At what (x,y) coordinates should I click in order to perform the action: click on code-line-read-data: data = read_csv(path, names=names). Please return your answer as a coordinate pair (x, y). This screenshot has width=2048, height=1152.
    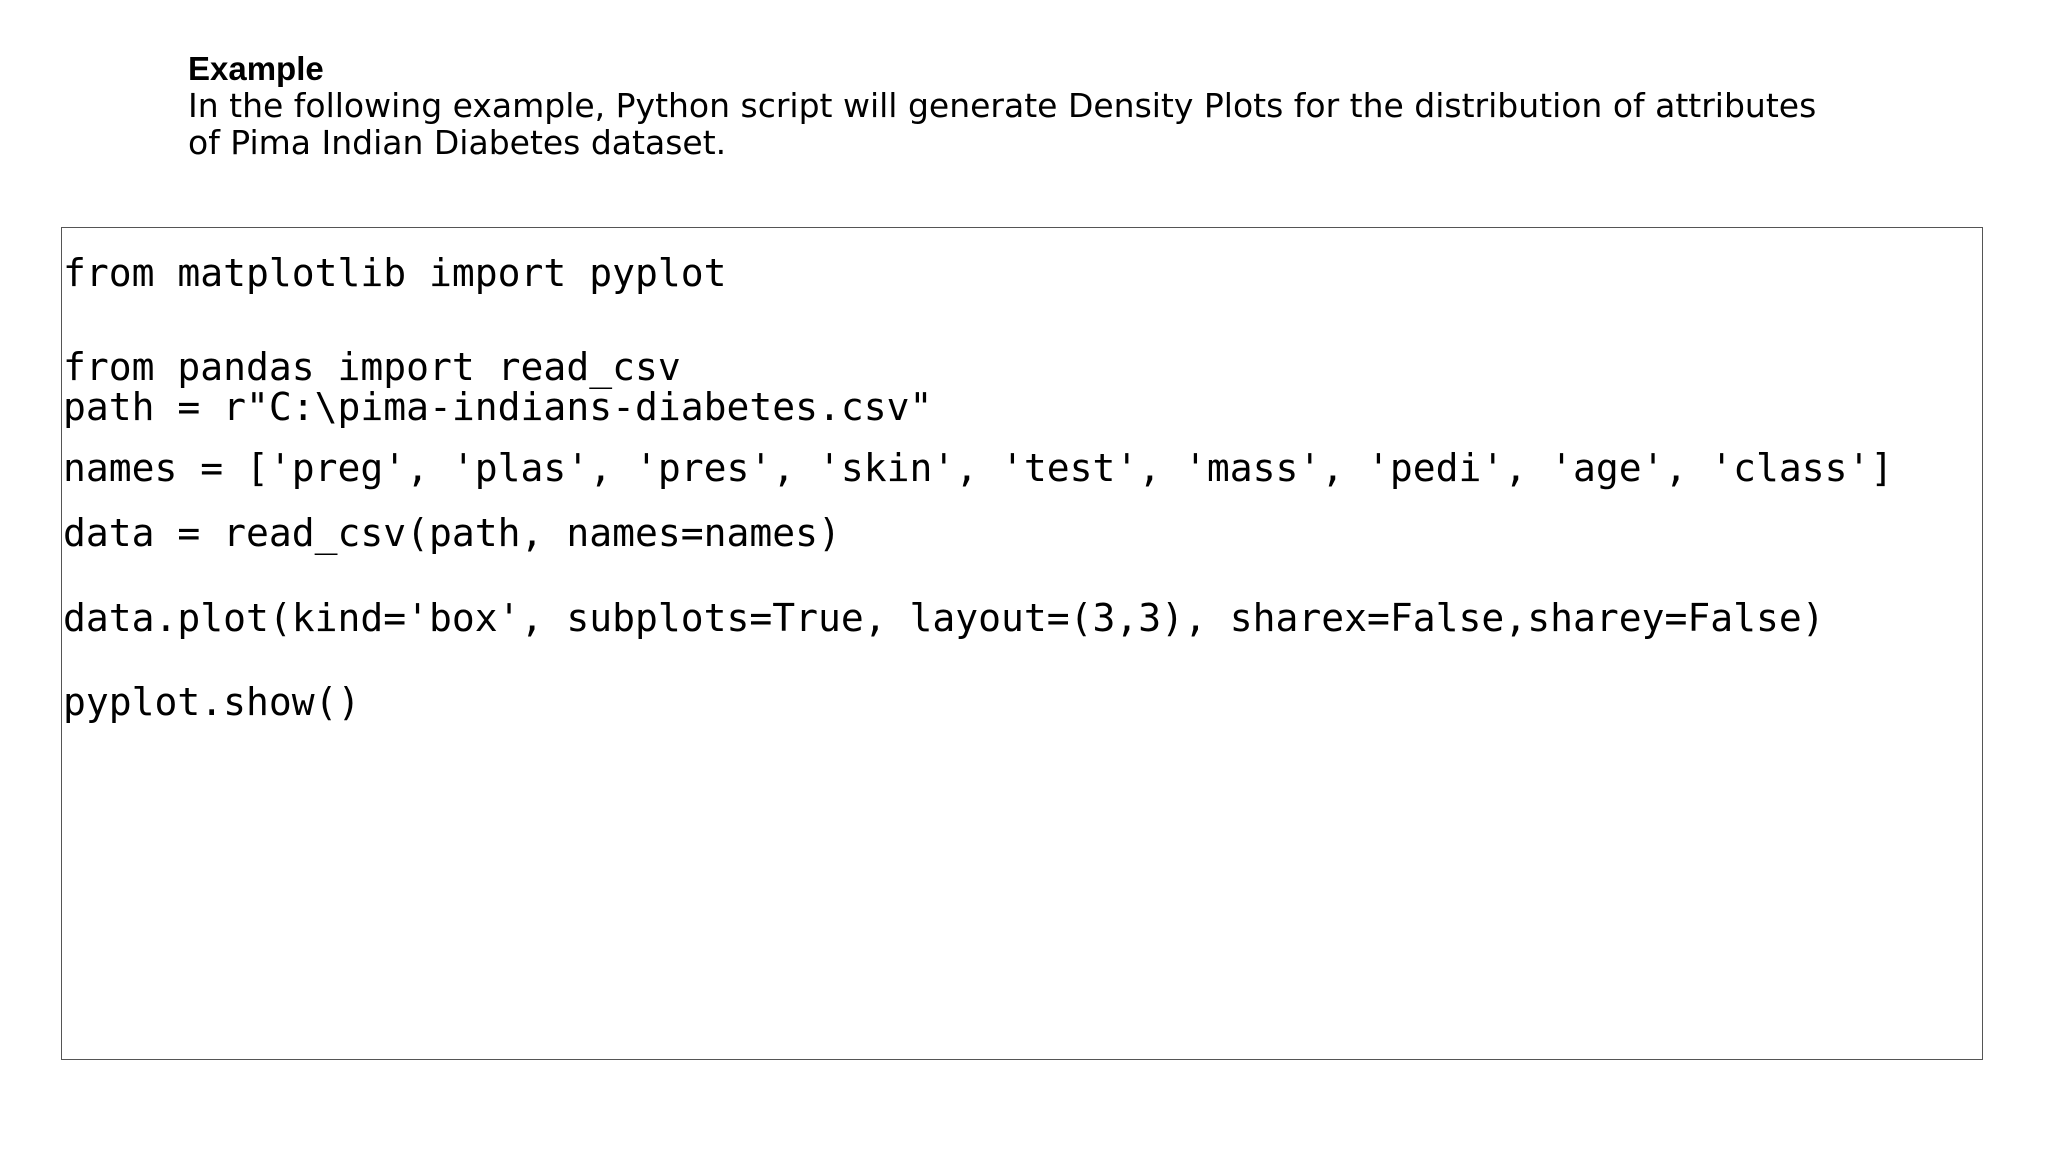
    Looking at the image, I should click on (452, 533).